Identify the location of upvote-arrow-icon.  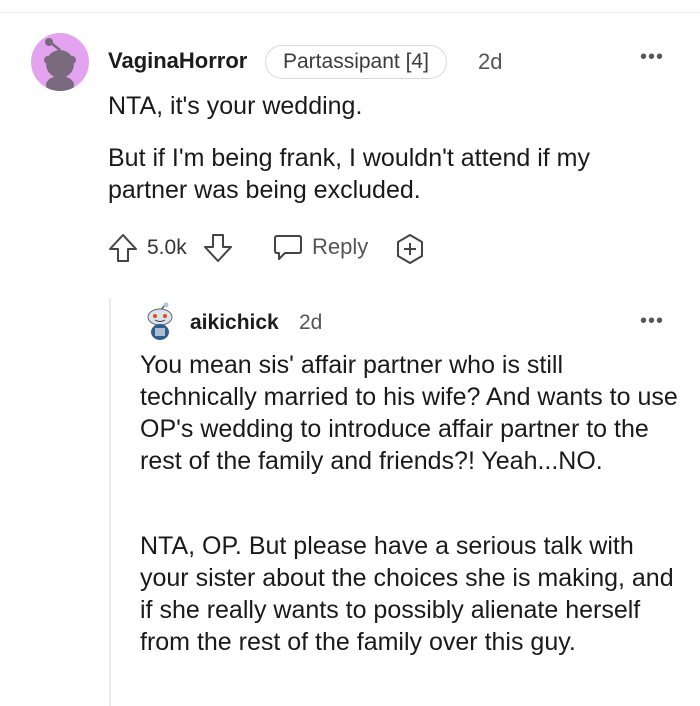
(123, 248).